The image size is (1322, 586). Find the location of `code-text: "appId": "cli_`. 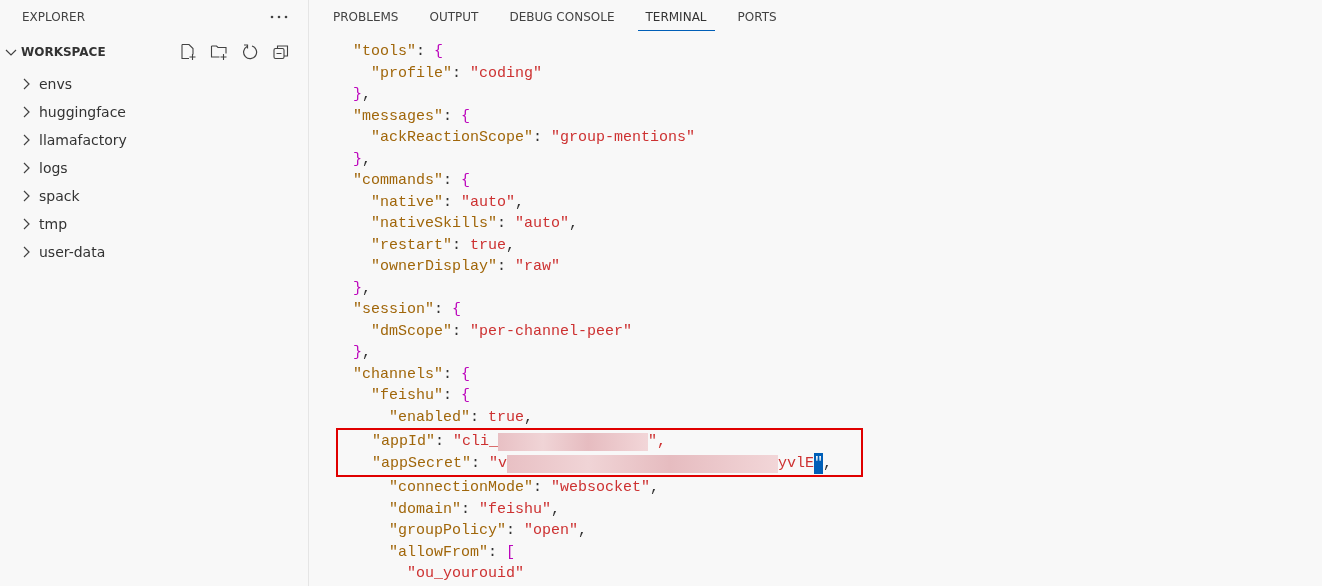

code-text: "appId": "cli_ is located at coordinates (435, 442).